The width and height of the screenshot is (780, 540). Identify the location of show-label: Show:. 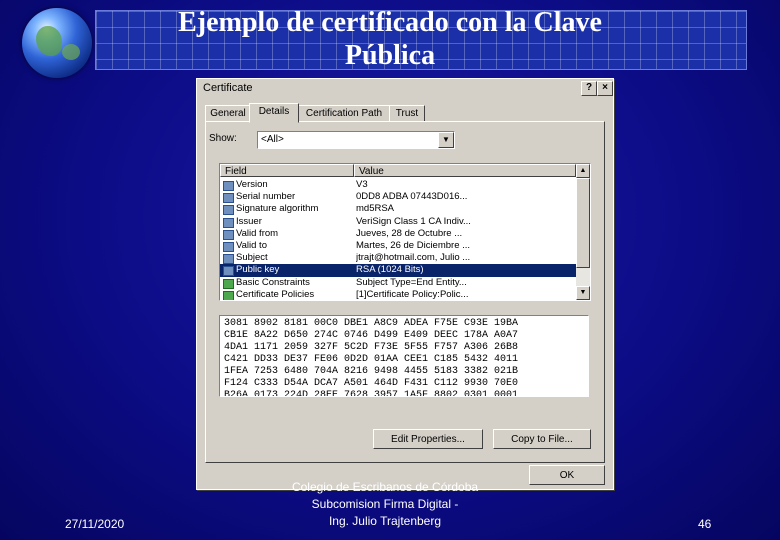
(223, 138).